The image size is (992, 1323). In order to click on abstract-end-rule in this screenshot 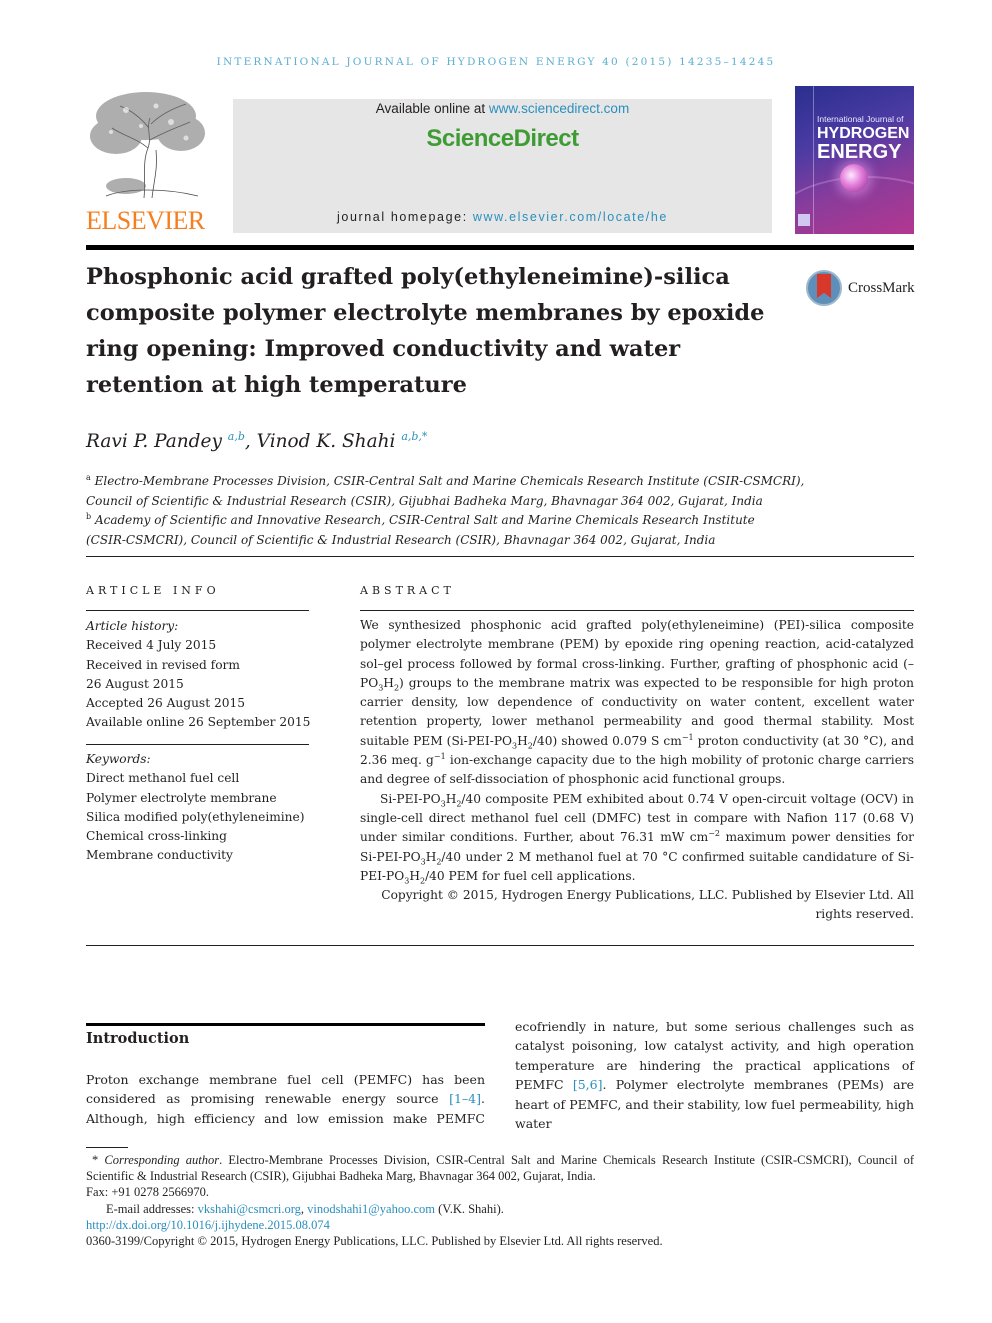, I will do `click(500, 945)`.